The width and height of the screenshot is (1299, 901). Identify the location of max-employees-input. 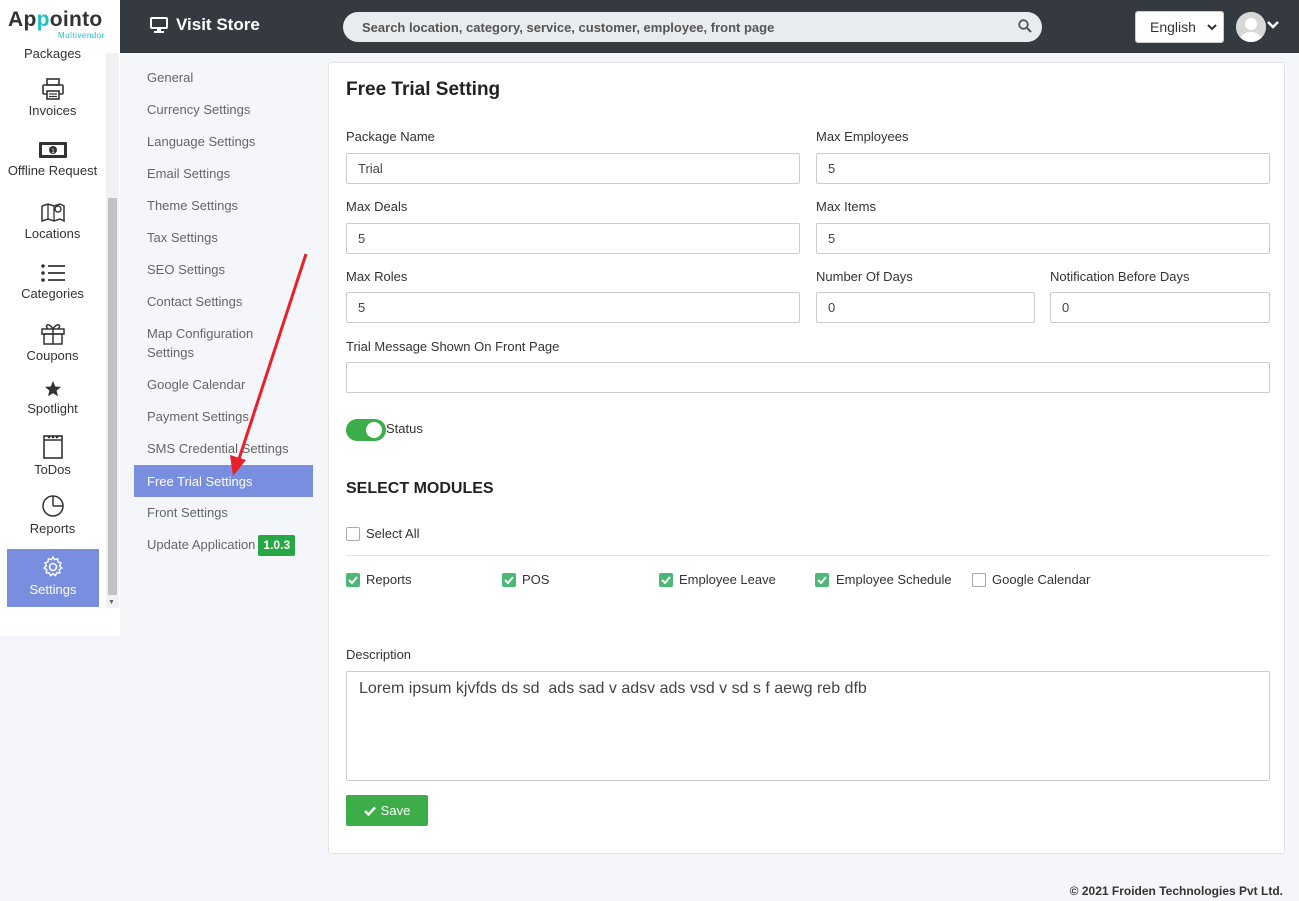
(1043, 168).